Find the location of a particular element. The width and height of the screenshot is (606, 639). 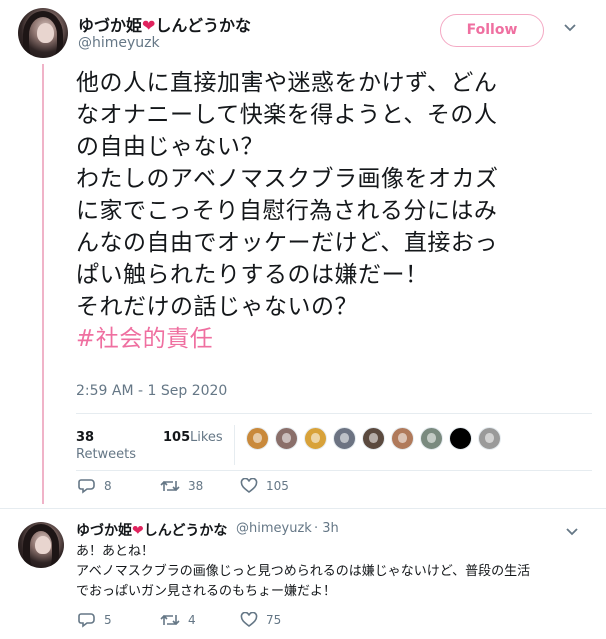

reply-author-handle: @himeyuzk is located at coordinates (274, 528).